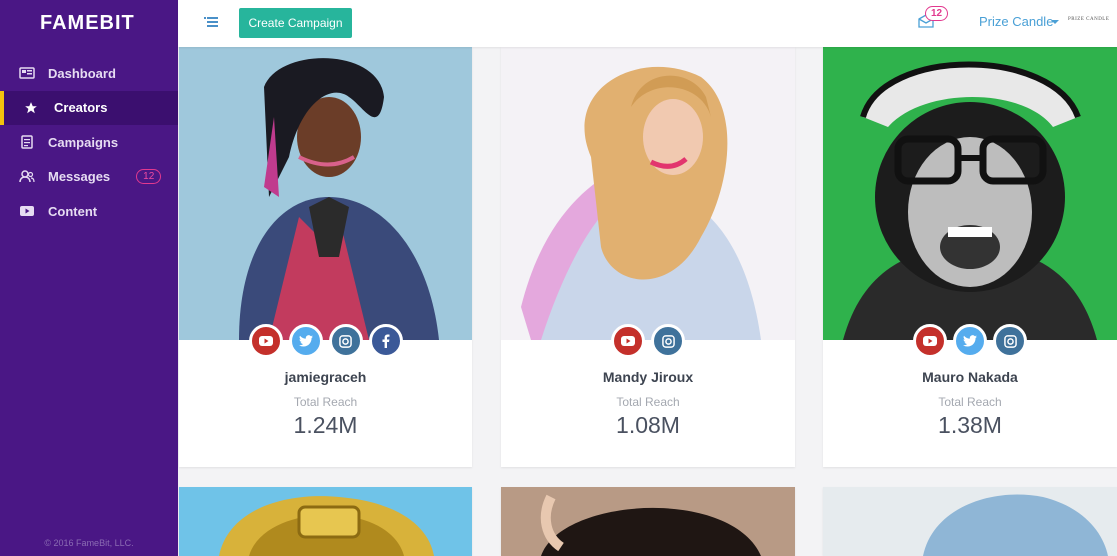  What do you see at coordinates (81, 108) in the screenshot?
I see `sidebar-item-label: Creators` at bounding box center [81, 108].